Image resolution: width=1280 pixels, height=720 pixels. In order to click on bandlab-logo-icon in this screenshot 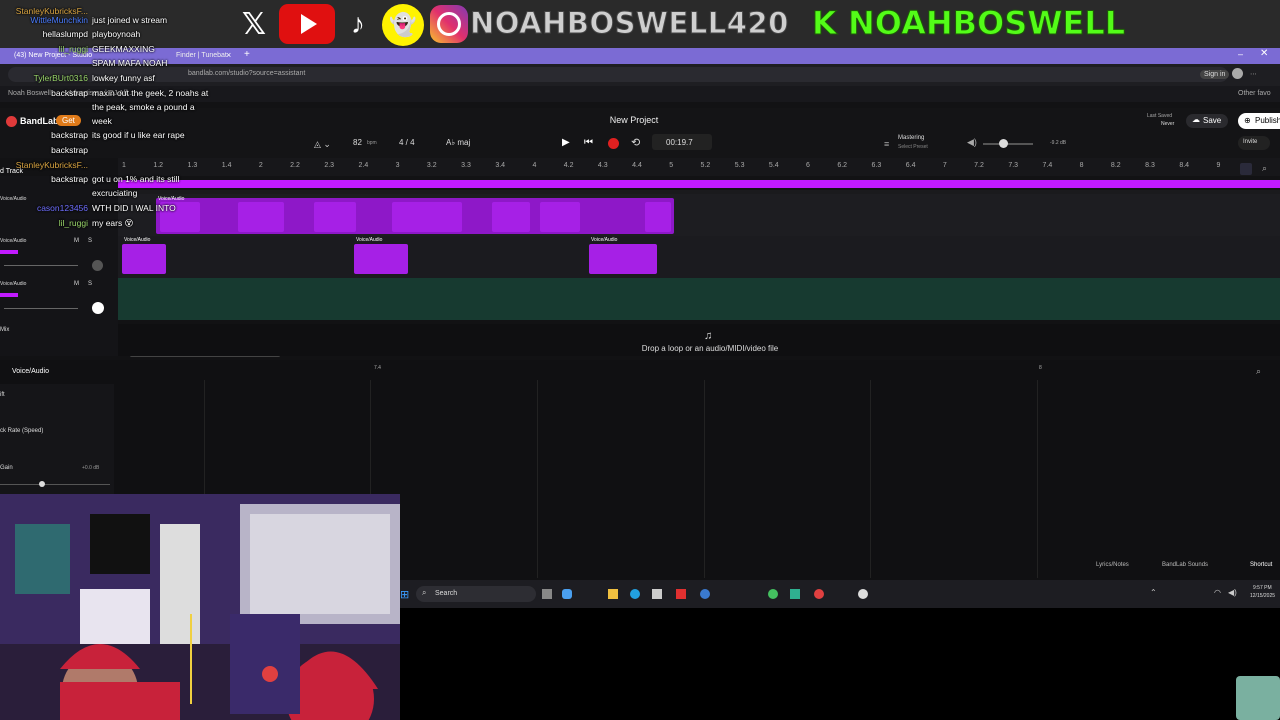, I will do `click(11, 121)`.